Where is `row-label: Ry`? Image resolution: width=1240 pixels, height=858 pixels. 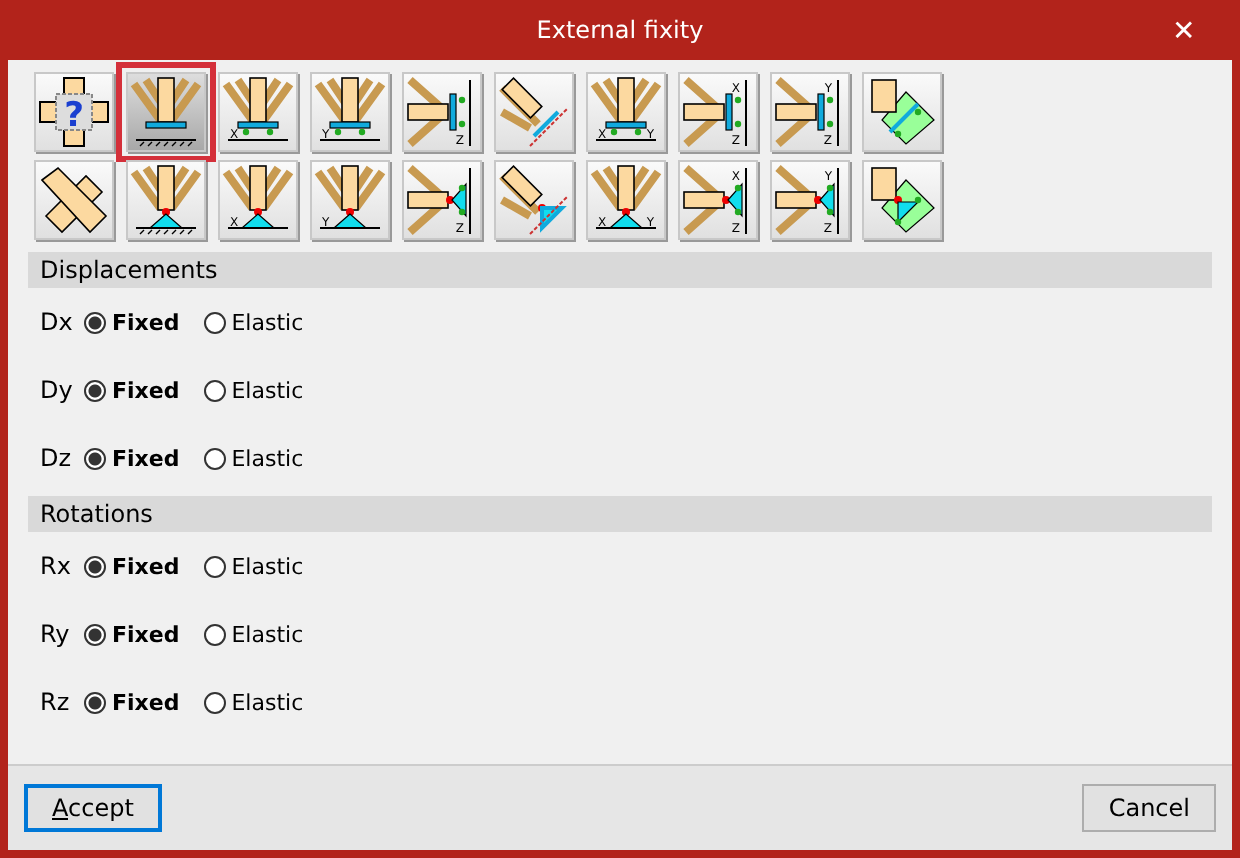 row-label: Ry is located at coordinates (56, 634).